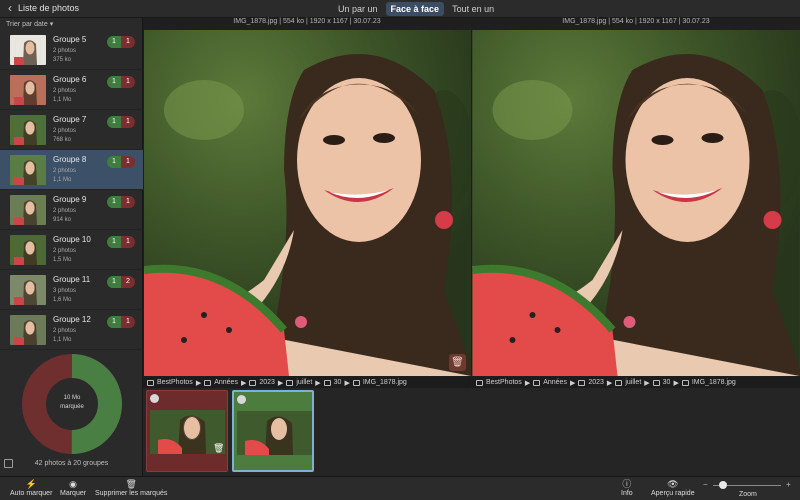  I want to click on zoom-knob, so click(723, 485).